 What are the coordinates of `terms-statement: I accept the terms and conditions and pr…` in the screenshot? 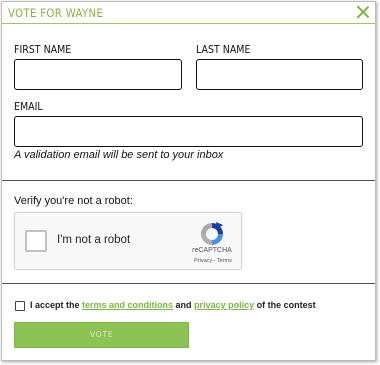 It's located at (173, 305).